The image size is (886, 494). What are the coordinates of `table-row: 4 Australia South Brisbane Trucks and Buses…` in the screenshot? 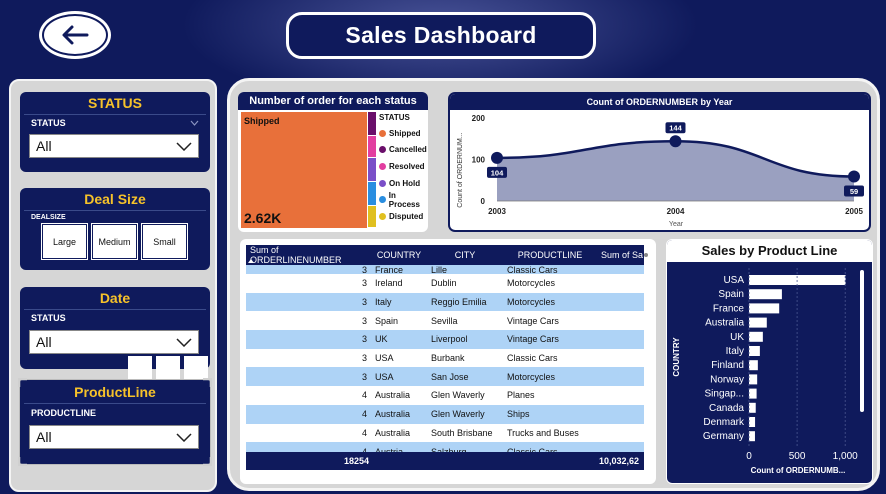 It's located at (445, 433).